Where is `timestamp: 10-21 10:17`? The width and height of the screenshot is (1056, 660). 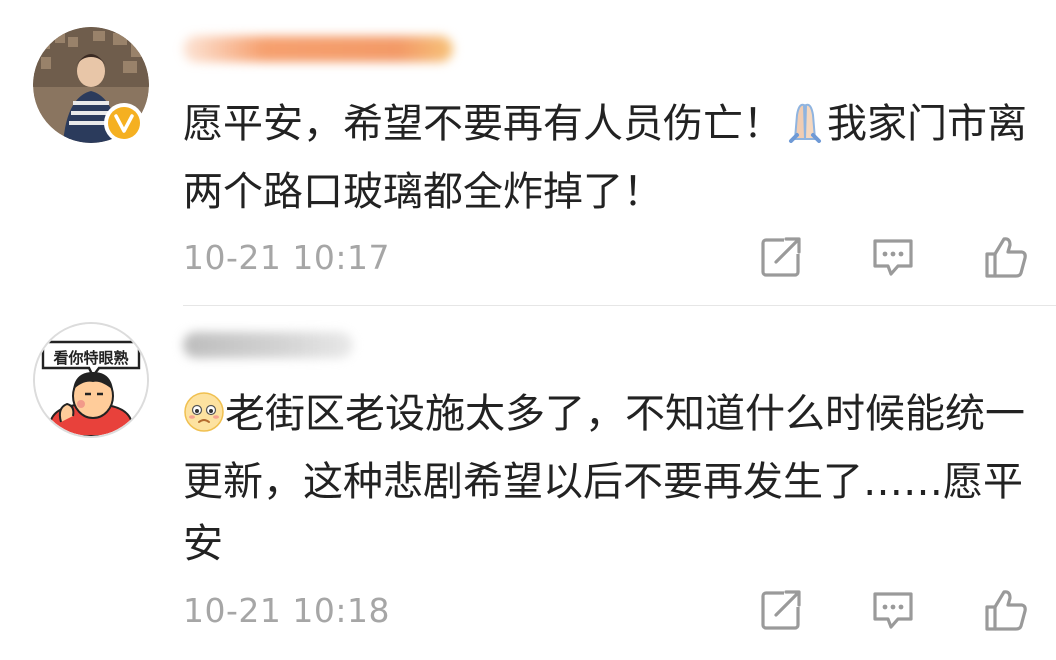
timestamp: 10-21 10:17 is located at coordinates (286, 257).